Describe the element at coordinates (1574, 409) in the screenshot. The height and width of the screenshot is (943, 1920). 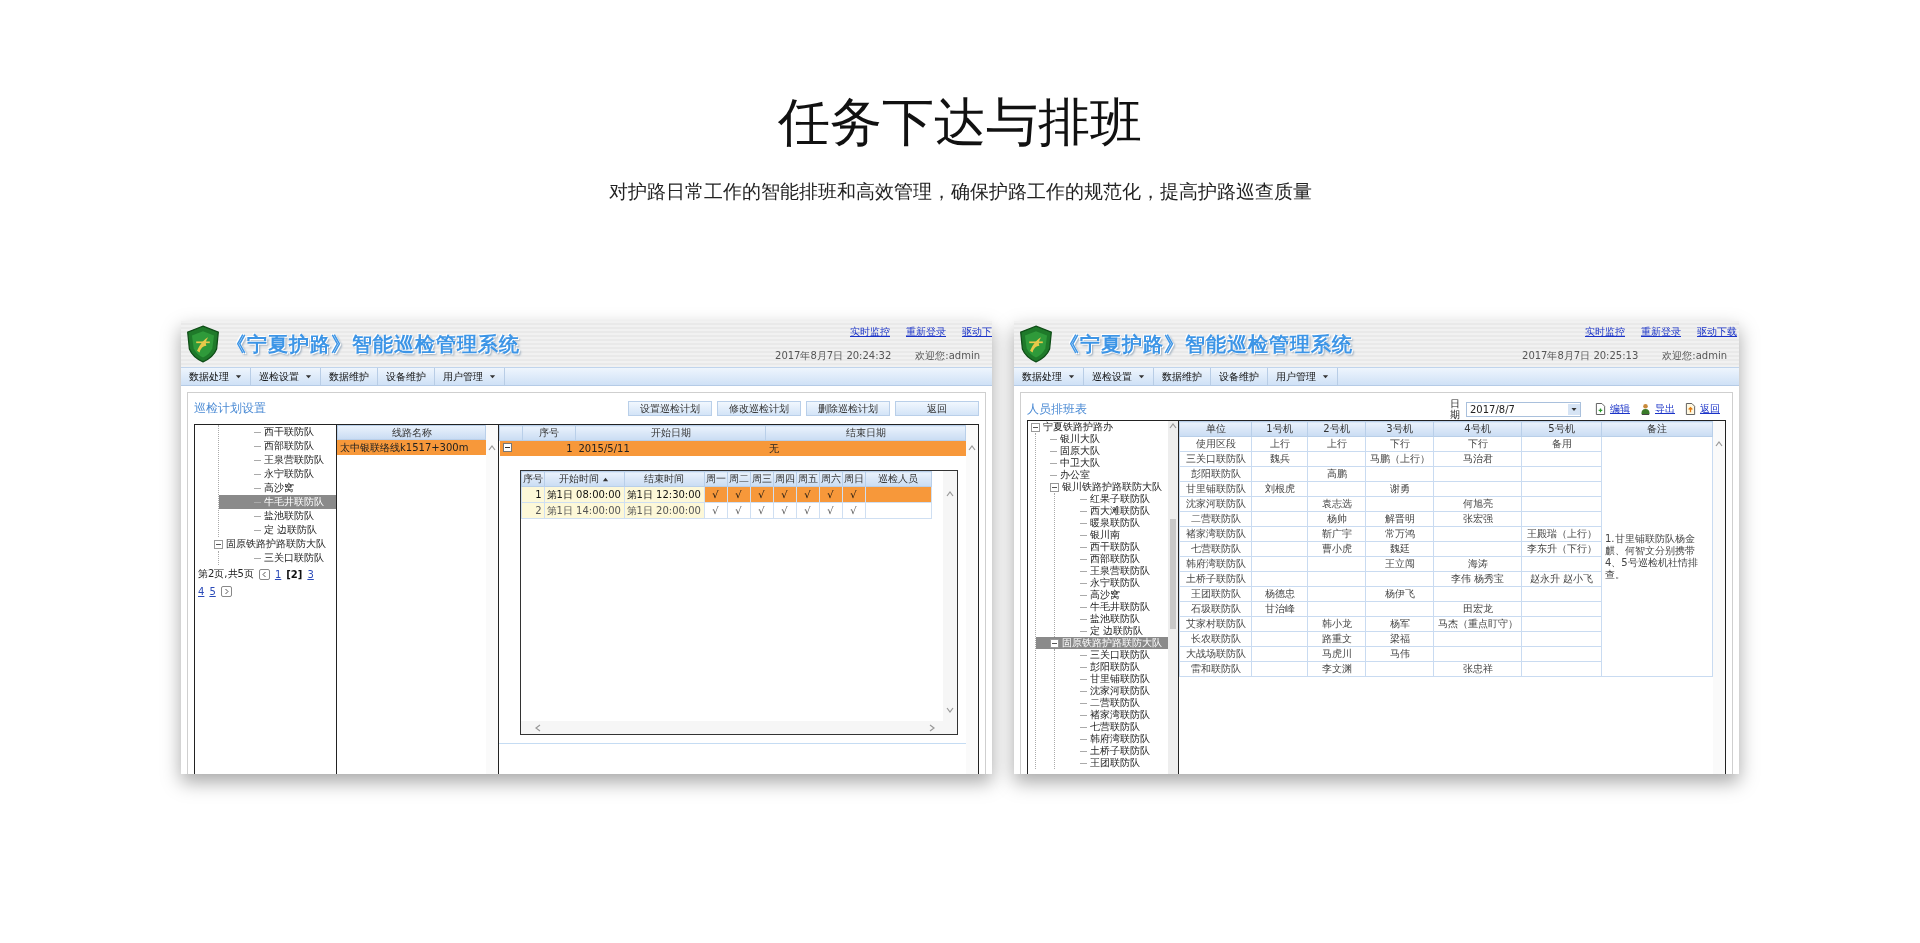
I see `dropdown-icon` at that location.